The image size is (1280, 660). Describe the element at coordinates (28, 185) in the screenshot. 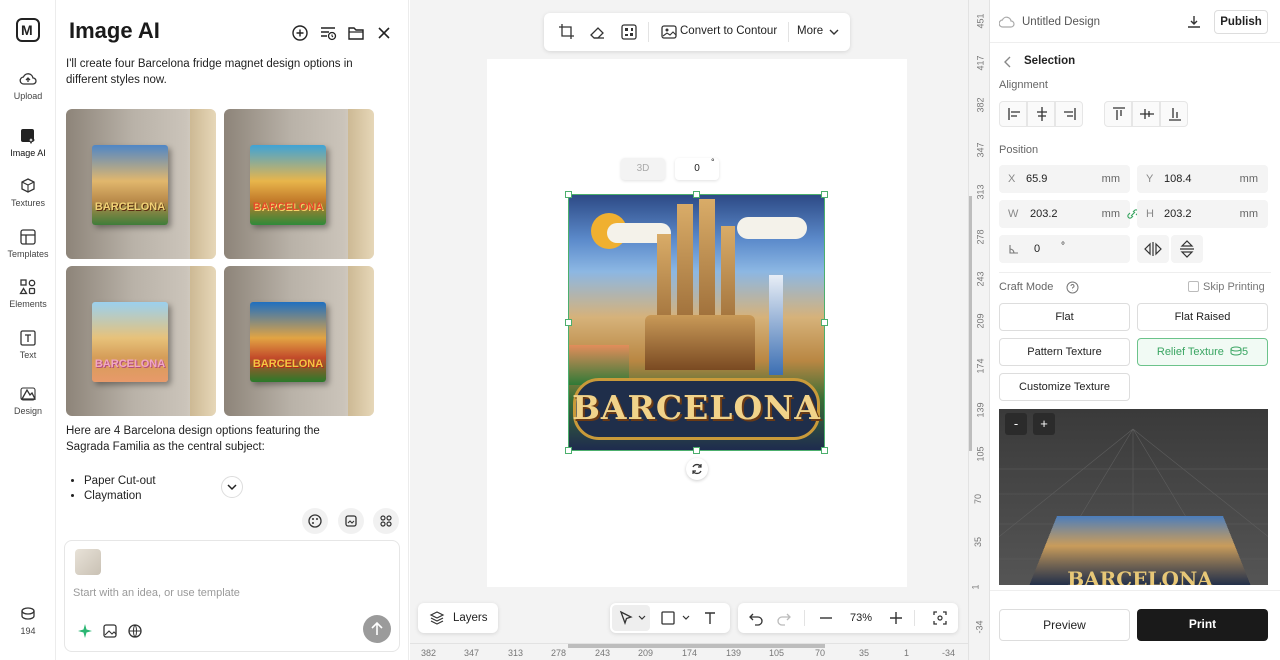

I see `textures-icon` at that location.